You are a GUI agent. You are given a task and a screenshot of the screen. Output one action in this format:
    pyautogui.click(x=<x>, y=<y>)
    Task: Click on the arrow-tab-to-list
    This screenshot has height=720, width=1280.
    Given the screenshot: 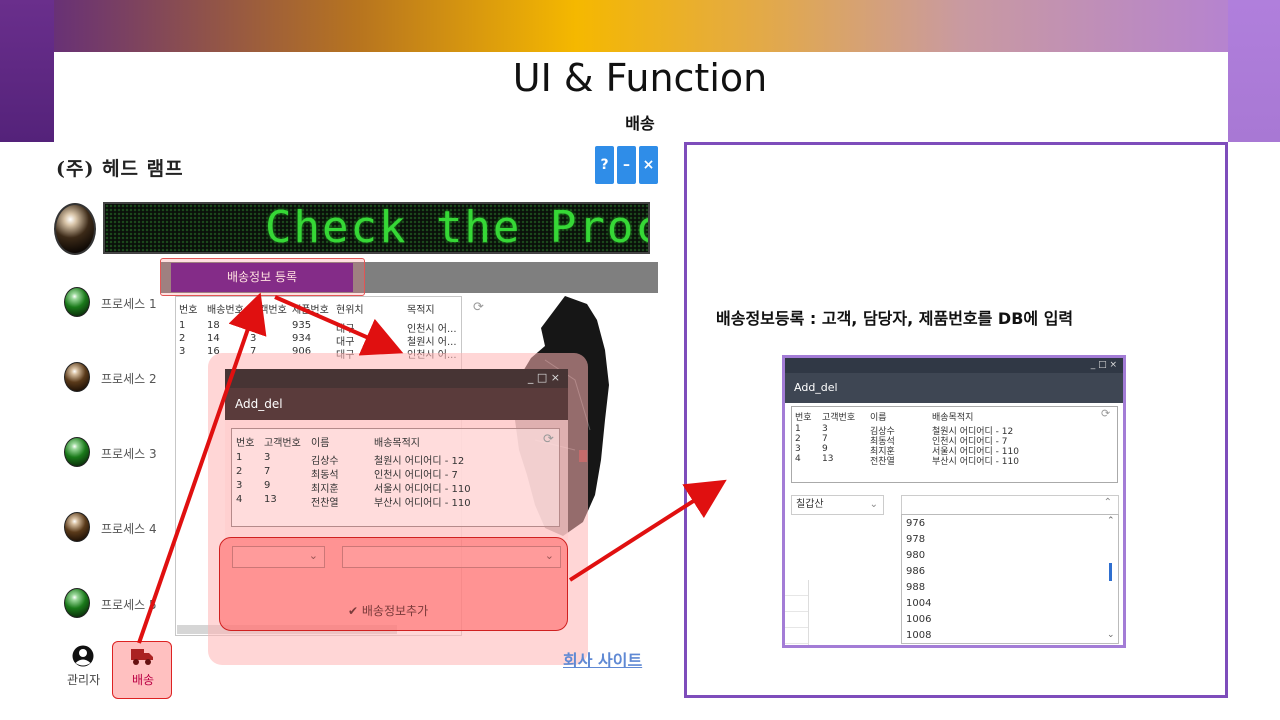 What is the action you would take?
    pyautogui.click(x=339, y=325)
    